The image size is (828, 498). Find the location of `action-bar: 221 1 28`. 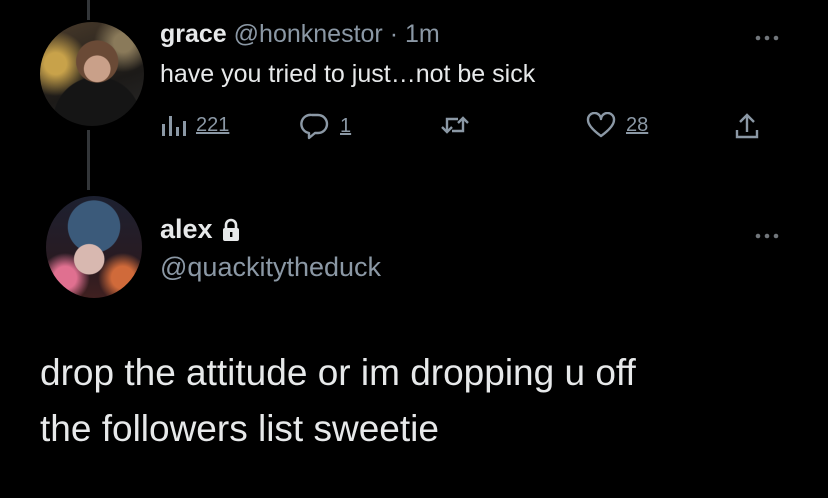

action-bar: 221 1 28 is located at coordinates (465, 129).